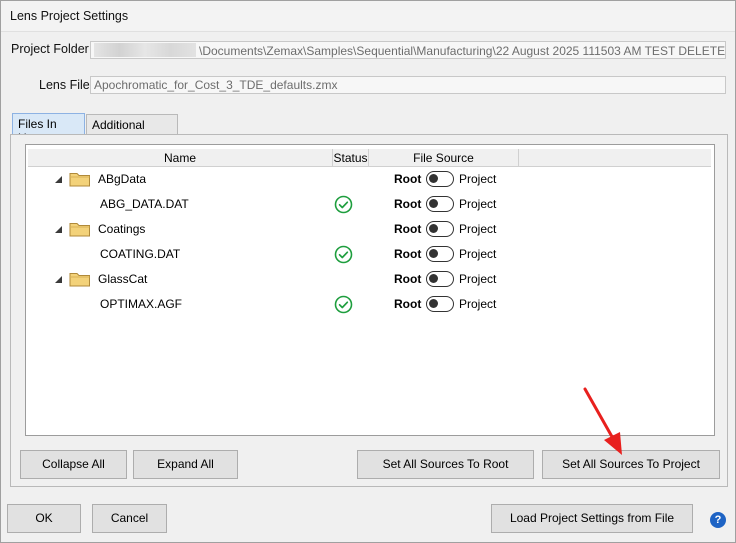 The height and width of the screenshot is (543, 736). I want to click on lens-file-field: Apochromatic_for_Cost_3_TDE_defaults.zmx, so click(408, 85).